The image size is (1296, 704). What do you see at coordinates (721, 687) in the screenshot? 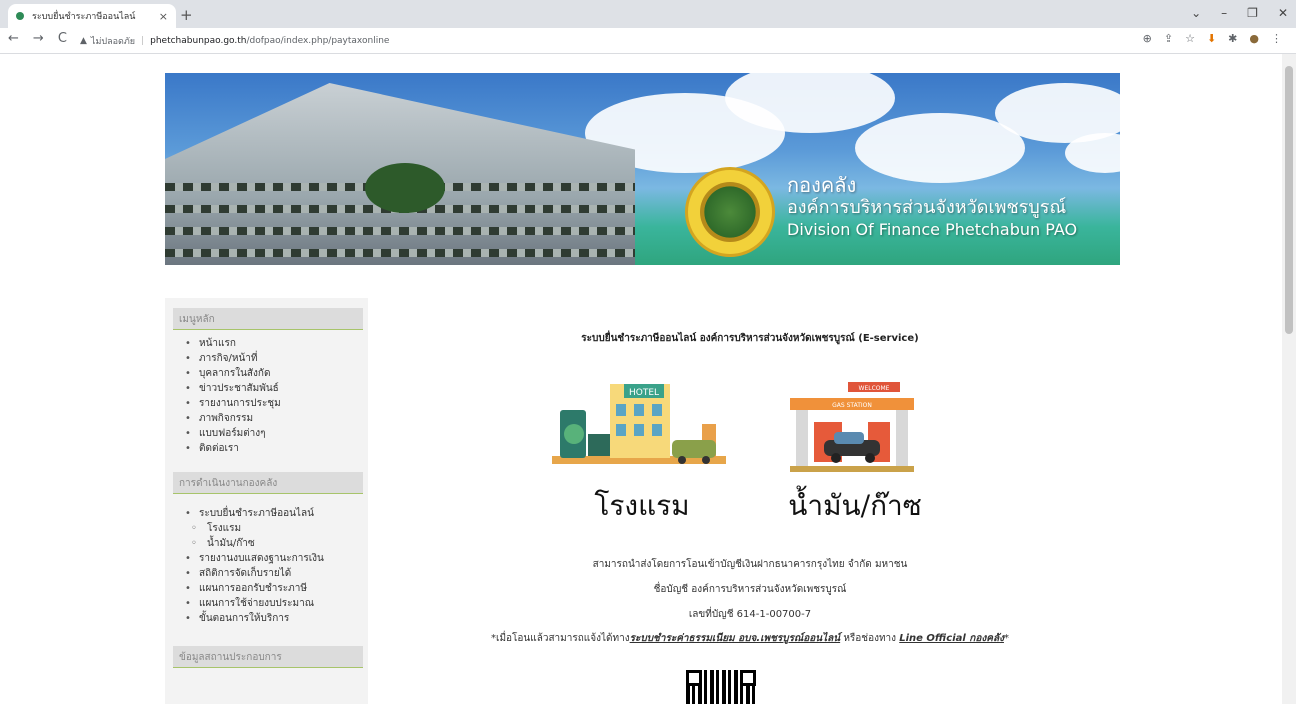
I see `qr-code` at bounding box center [721, 687].